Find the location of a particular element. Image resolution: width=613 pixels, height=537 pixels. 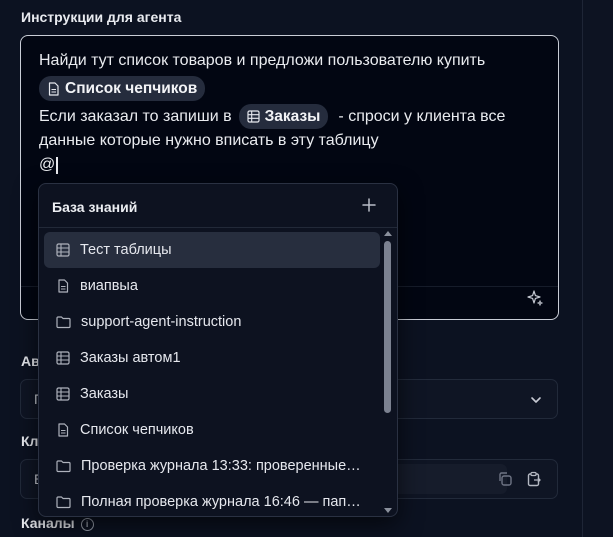

chevron-down-icon is located at coordinates (536, 400).